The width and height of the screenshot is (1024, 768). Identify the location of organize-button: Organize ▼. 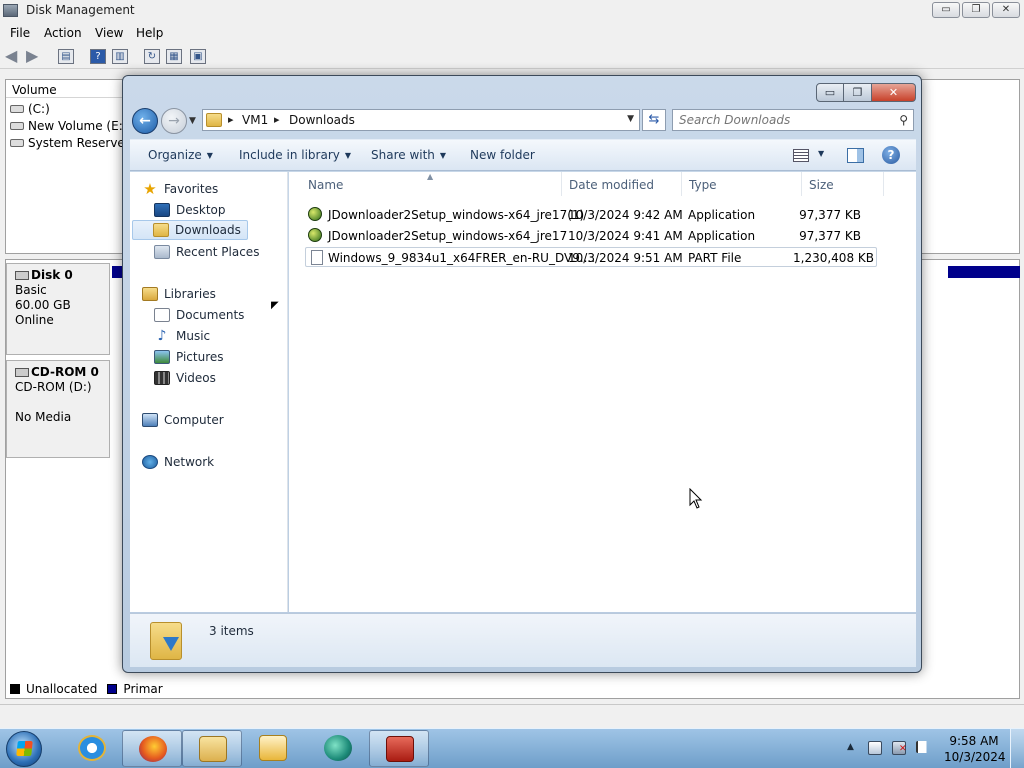
(180, 155).